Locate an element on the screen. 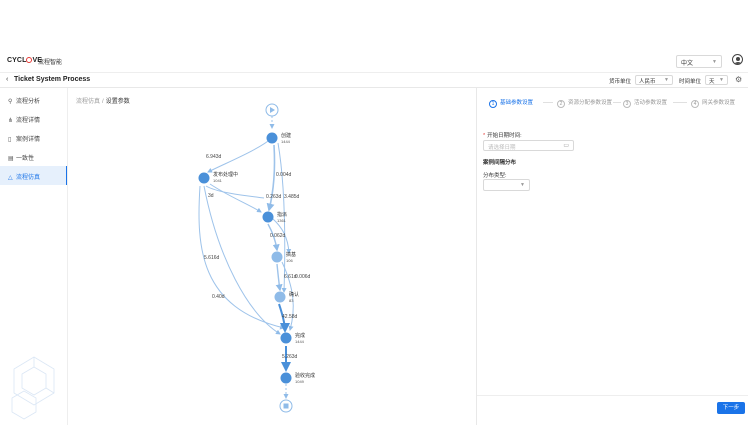  product-name: 流程智能 is located at coordinates (50, 63).